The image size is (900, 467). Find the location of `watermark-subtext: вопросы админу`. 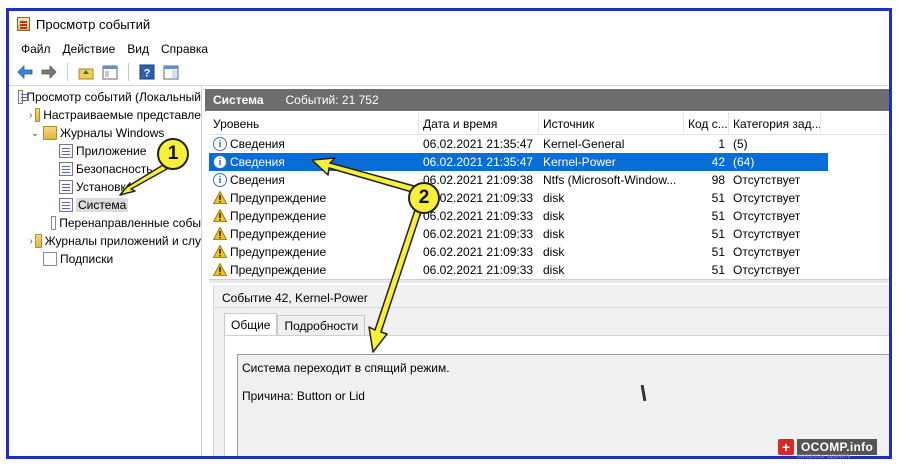

watermark-subtext: вопросы админу is located at coordinates (824, 456).